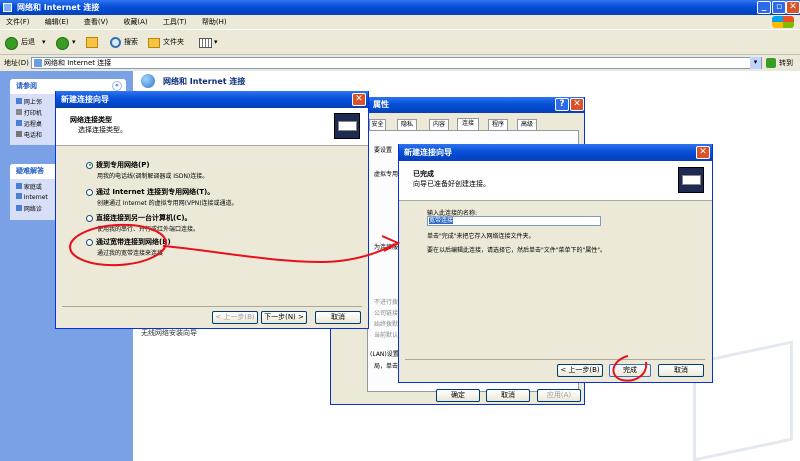  What do you see at coordinates (89, 218) in the screenshot?
I see `radio-direct` at bounding box center [89, 218].